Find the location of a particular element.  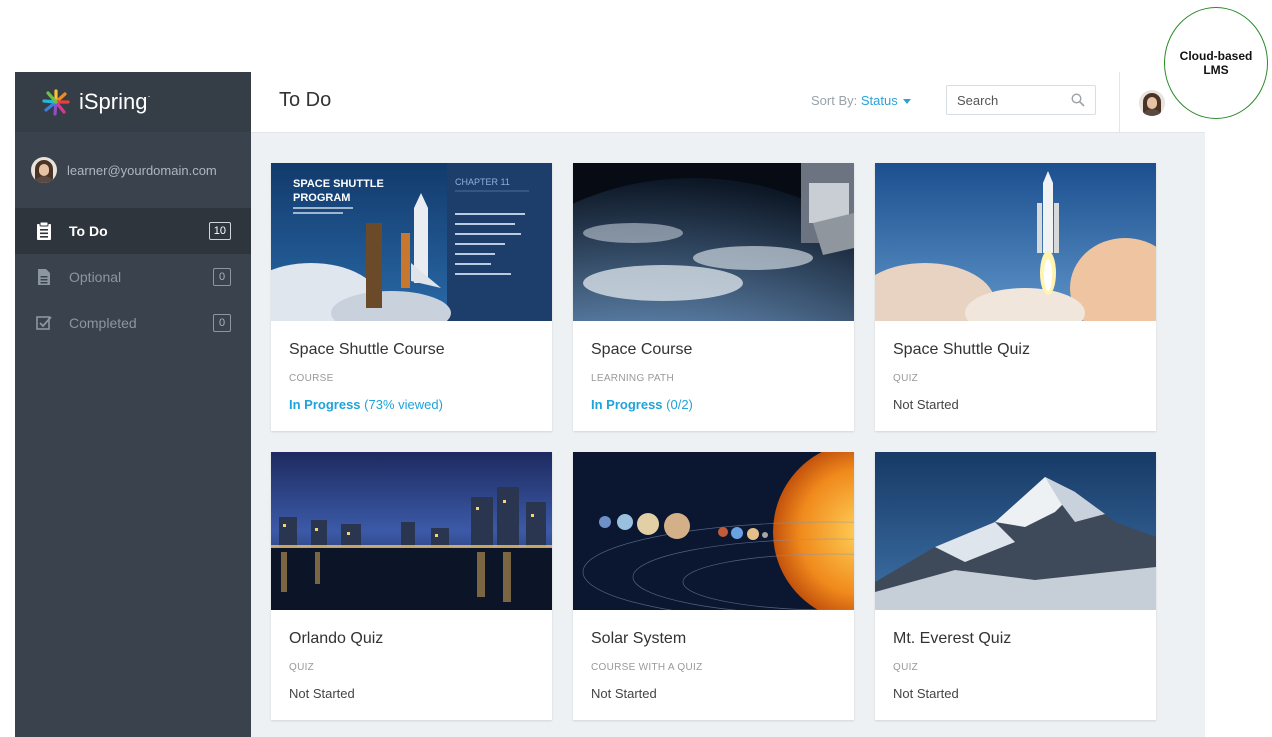

sidebar-item-optional: Optional 0 is located at coordinates (133, 277).